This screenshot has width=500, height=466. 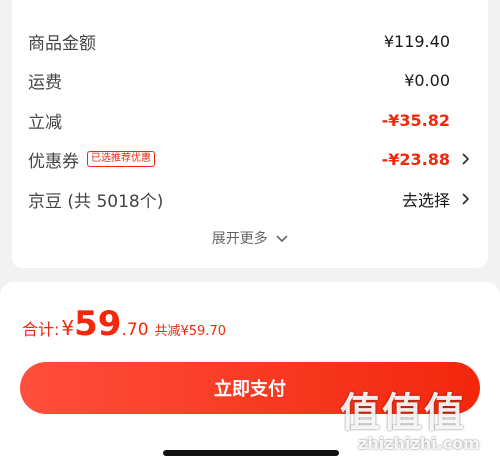 I want to click on chevron-down-icon, so click(x=282, y=239).